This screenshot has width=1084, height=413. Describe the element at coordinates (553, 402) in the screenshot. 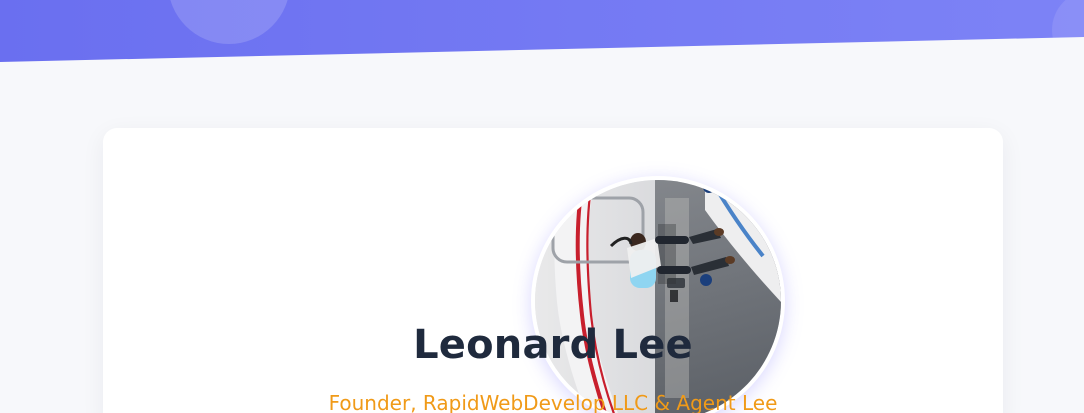

I see `profile-title: Founder, RapidWebDevelop LLC & Agent Lee` at that location.